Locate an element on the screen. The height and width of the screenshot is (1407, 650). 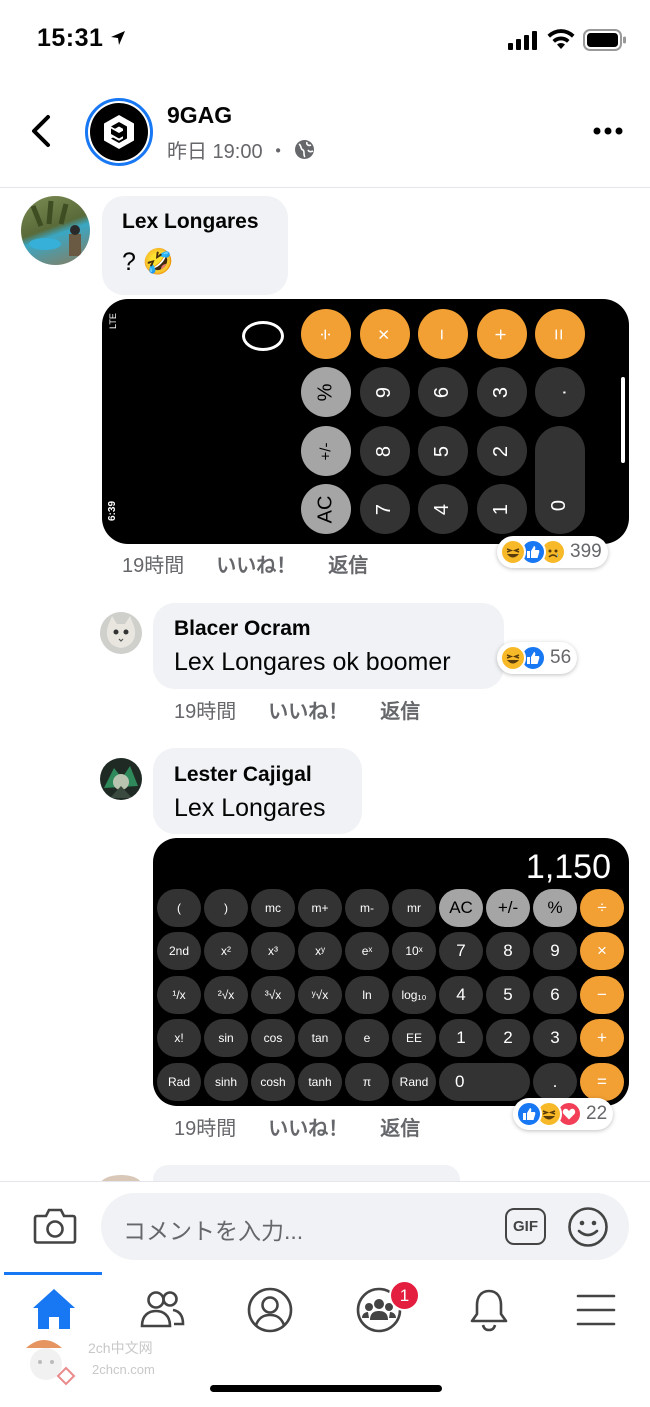
location-arrow-icon is located at coordinates (118, 38).